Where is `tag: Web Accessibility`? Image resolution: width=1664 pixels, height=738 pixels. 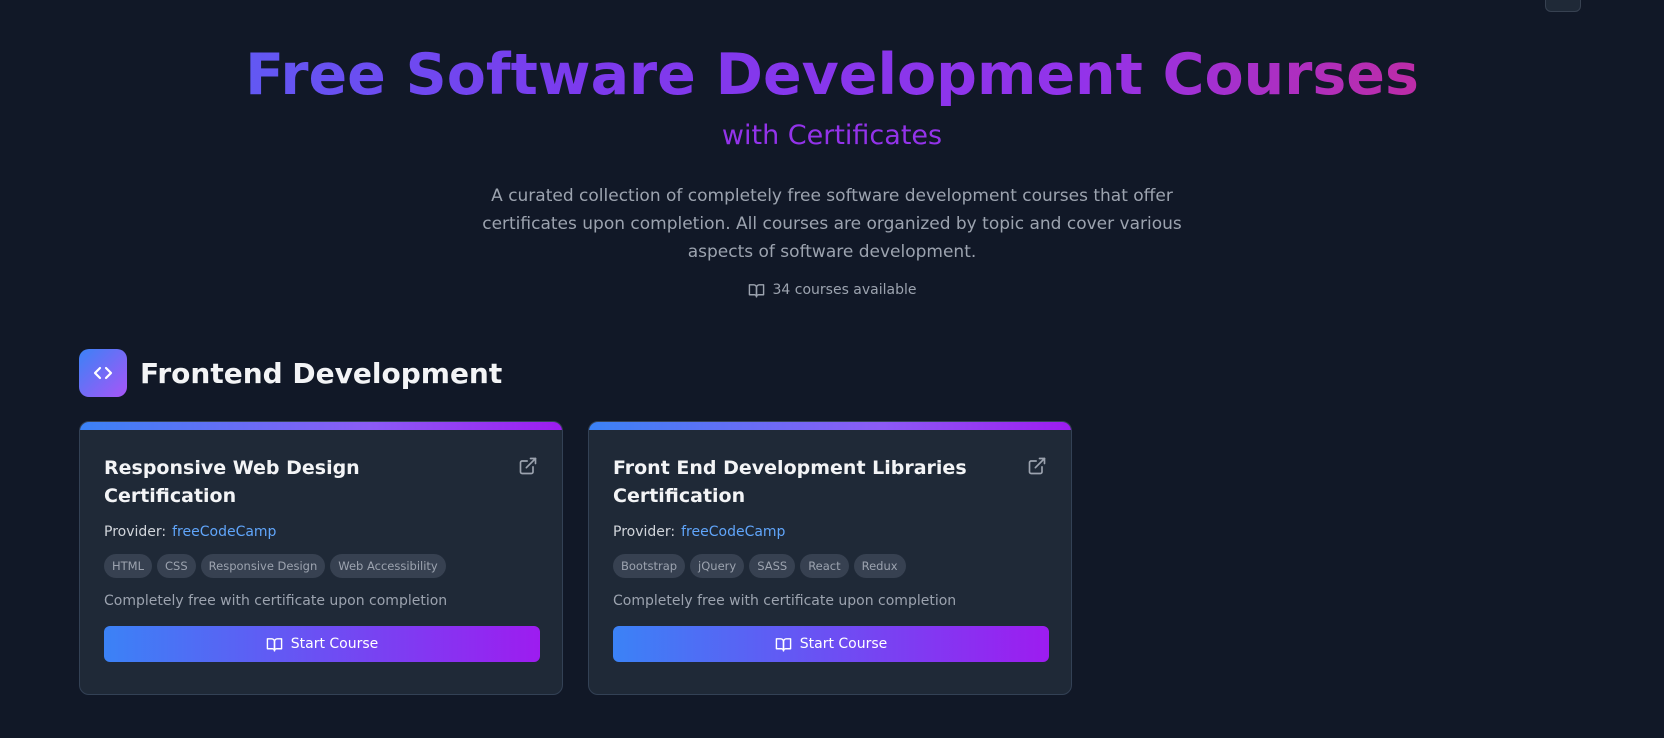 tag: Web Accessibility is located at coordinates (388, 566).